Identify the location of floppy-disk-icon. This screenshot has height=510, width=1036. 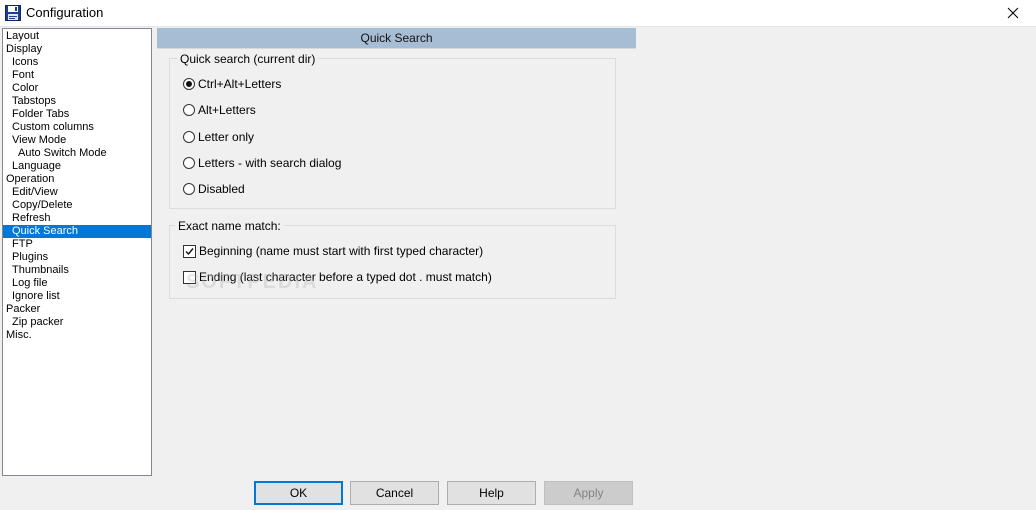
(13, 13).